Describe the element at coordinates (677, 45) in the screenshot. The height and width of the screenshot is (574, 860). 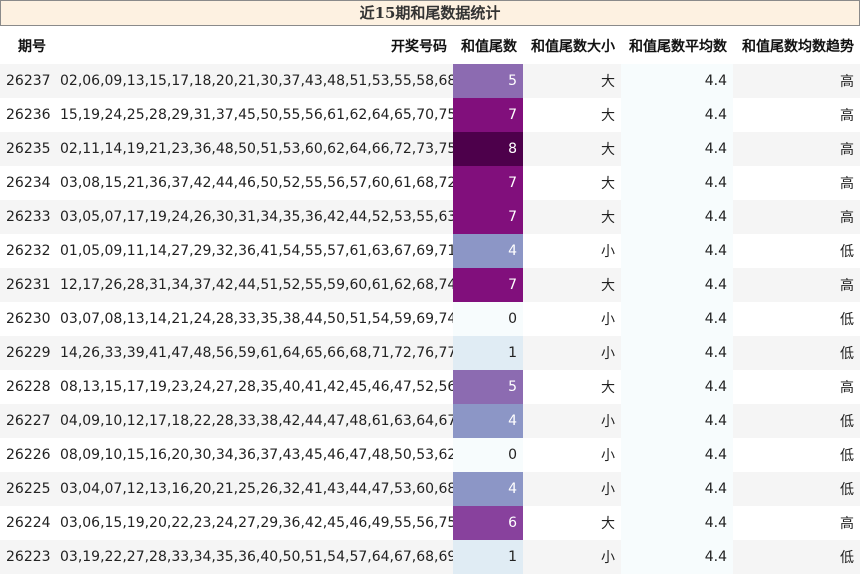
I see `header-tail-avg: 和值尾数平均数` at that location.